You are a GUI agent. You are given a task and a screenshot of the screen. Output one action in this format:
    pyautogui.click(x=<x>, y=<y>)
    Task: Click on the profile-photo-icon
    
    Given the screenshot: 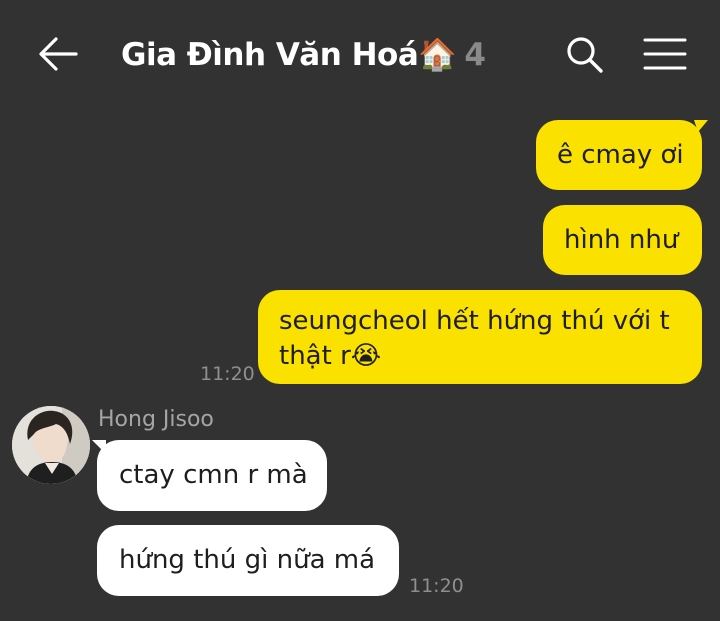 What is the action you would take?
    pyautogui.click(x=51, y=445)
    